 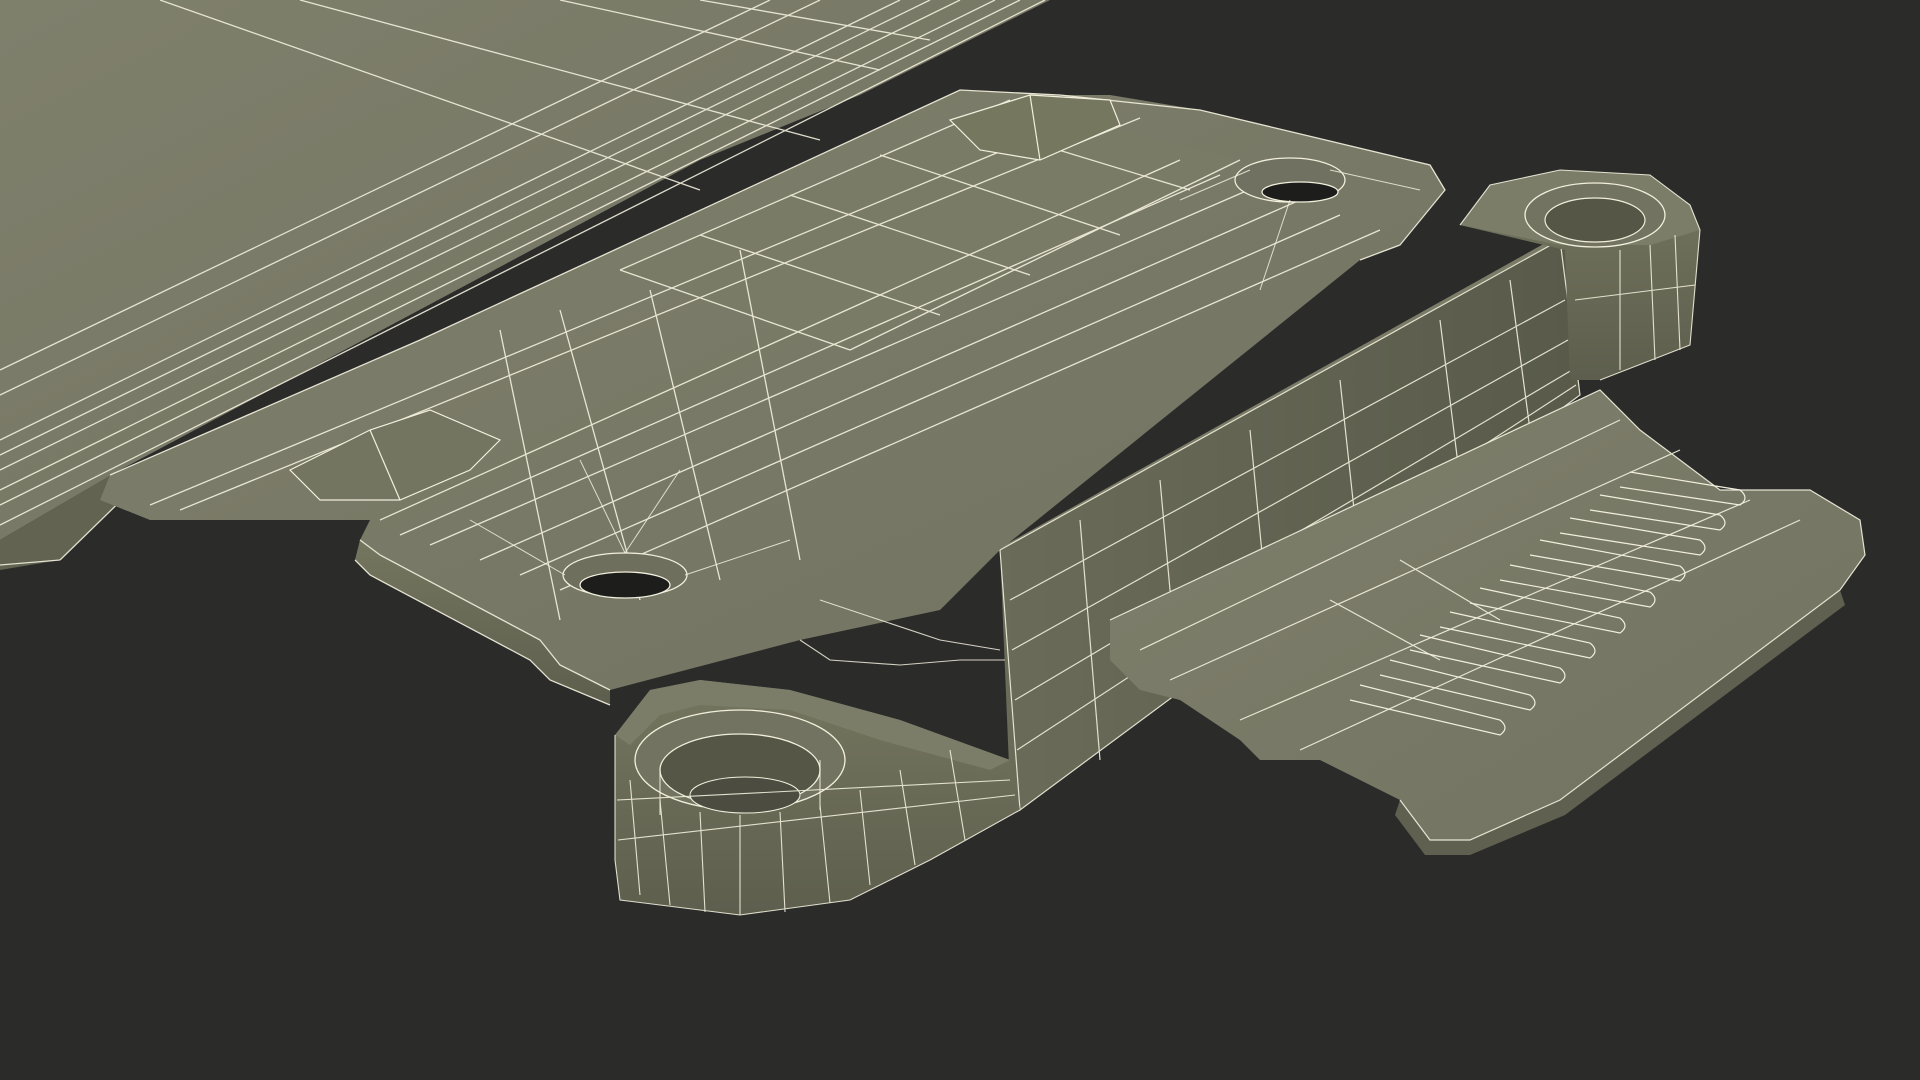 What do you see at coordinates (817, 798) in the screenshot?
I see `mount-tab-left` at bounding box center [817, 798].